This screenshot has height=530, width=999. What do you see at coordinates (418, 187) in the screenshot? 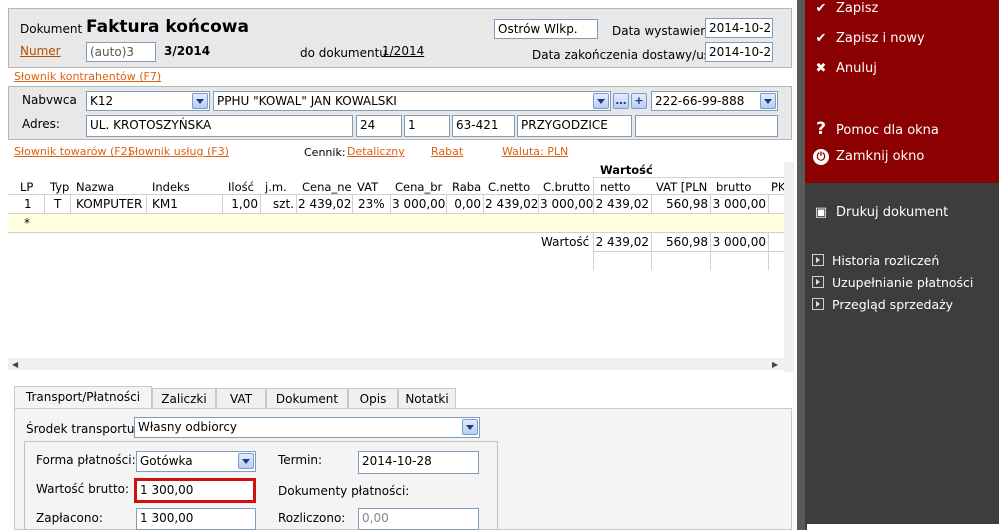
I see `col-header: Cena_br` at bounding box center [418, 187].